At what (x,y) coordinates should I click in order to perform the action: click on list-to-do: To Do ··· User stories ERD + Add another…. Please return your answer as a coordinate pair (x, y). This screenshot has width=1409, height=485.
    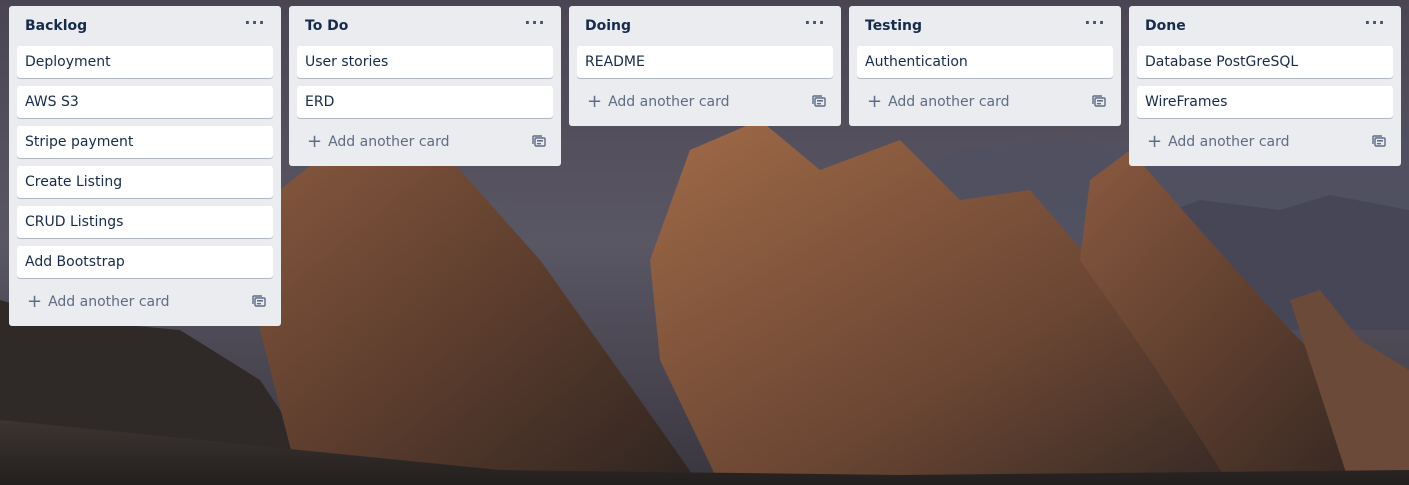
    Looking at the image, I should click on (425, 86).